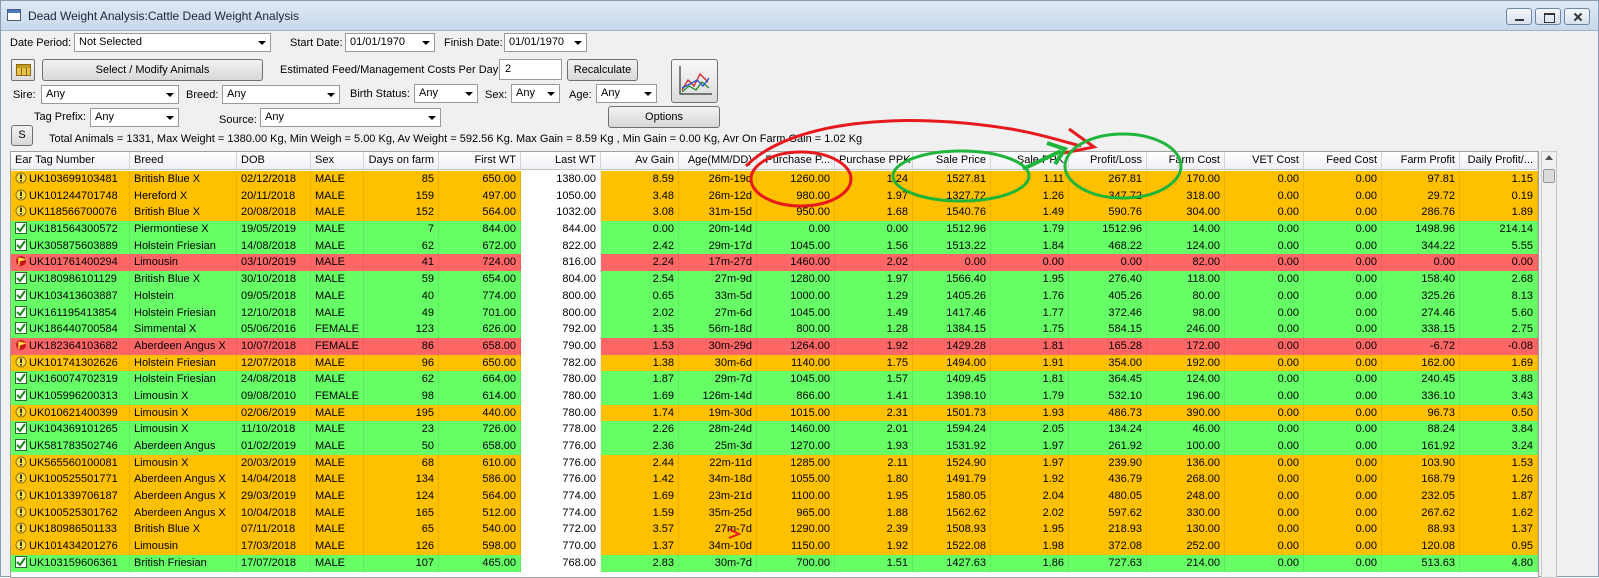 Image resolution: width=1599 pixels, height=578 pixels. Describe the element at coordinates (274, 346) in the screenshot. I see `cell-dob: 10/07/2018` at that location.